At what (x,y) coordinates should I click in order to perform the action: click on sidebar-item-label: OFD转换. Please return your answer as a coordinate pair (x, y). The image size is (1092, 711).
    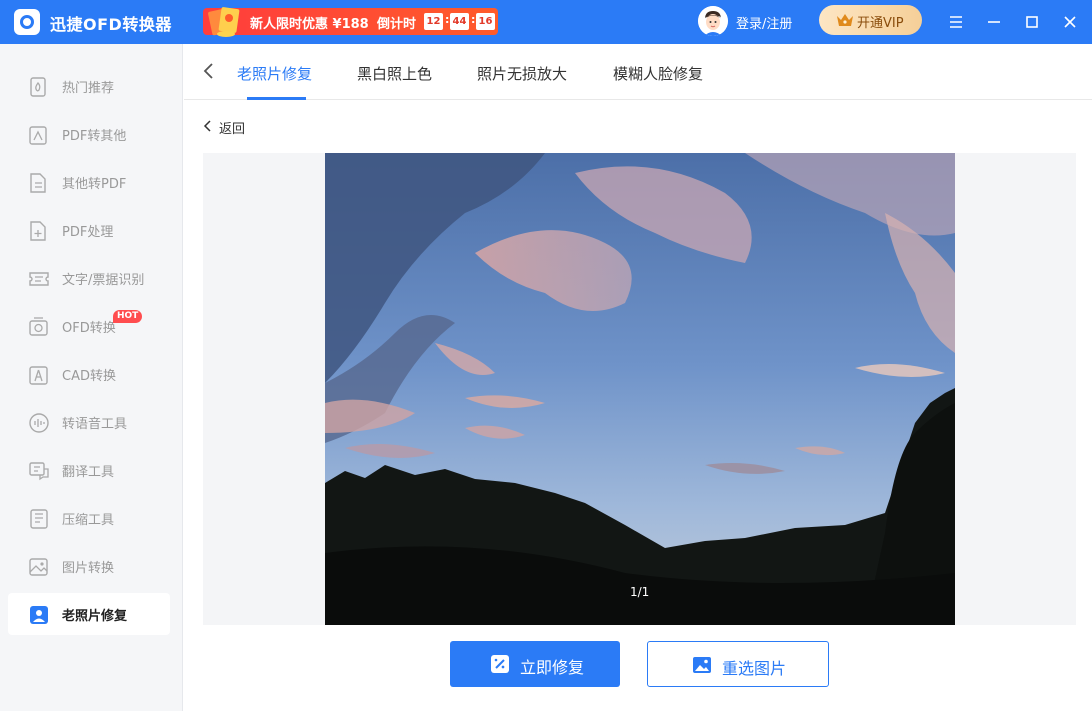
    Looking at the image, I should click on (89, 328).